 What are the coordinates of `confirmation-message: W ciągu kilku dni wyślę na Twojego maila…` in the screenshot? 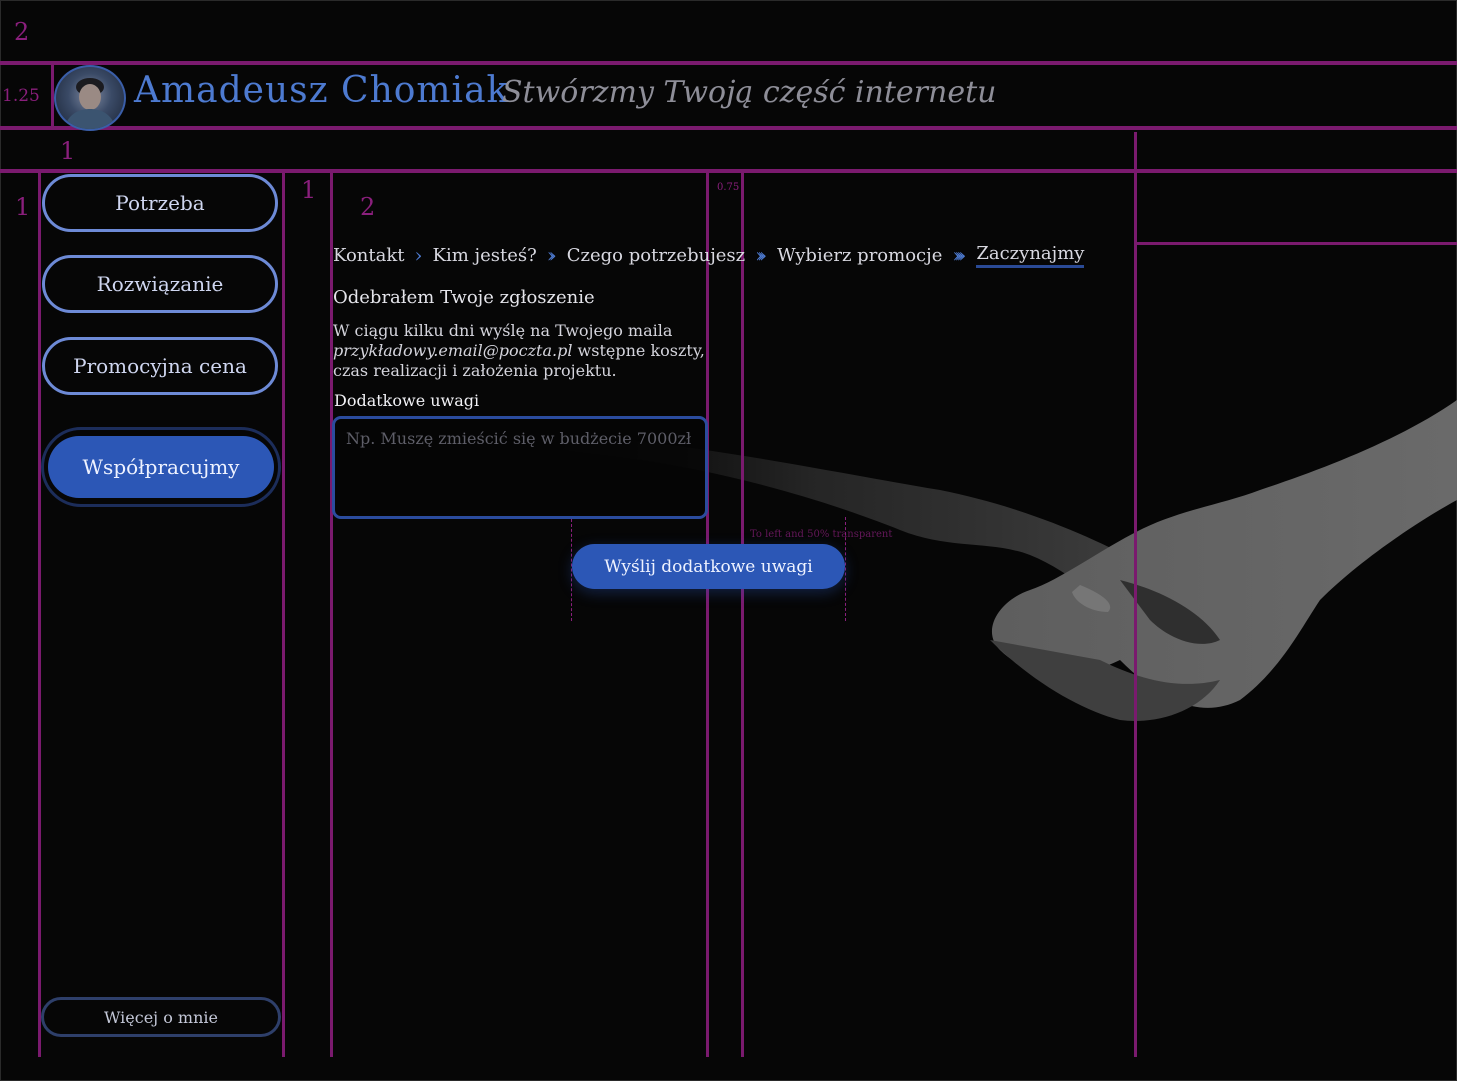 It's located at (523, 351).